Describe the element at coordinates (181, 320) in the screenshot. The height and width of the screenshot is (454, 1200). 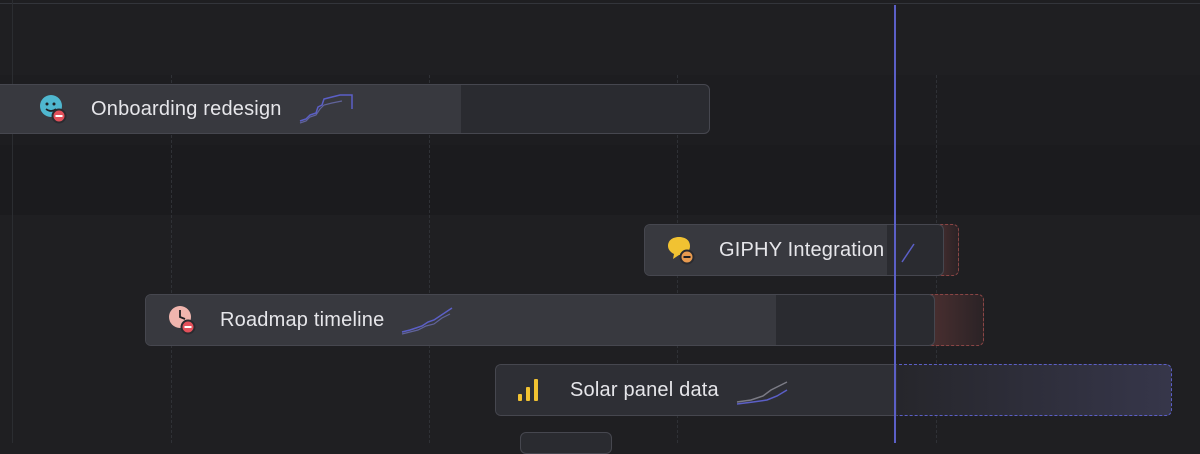
I see `clock-icon` at that location.